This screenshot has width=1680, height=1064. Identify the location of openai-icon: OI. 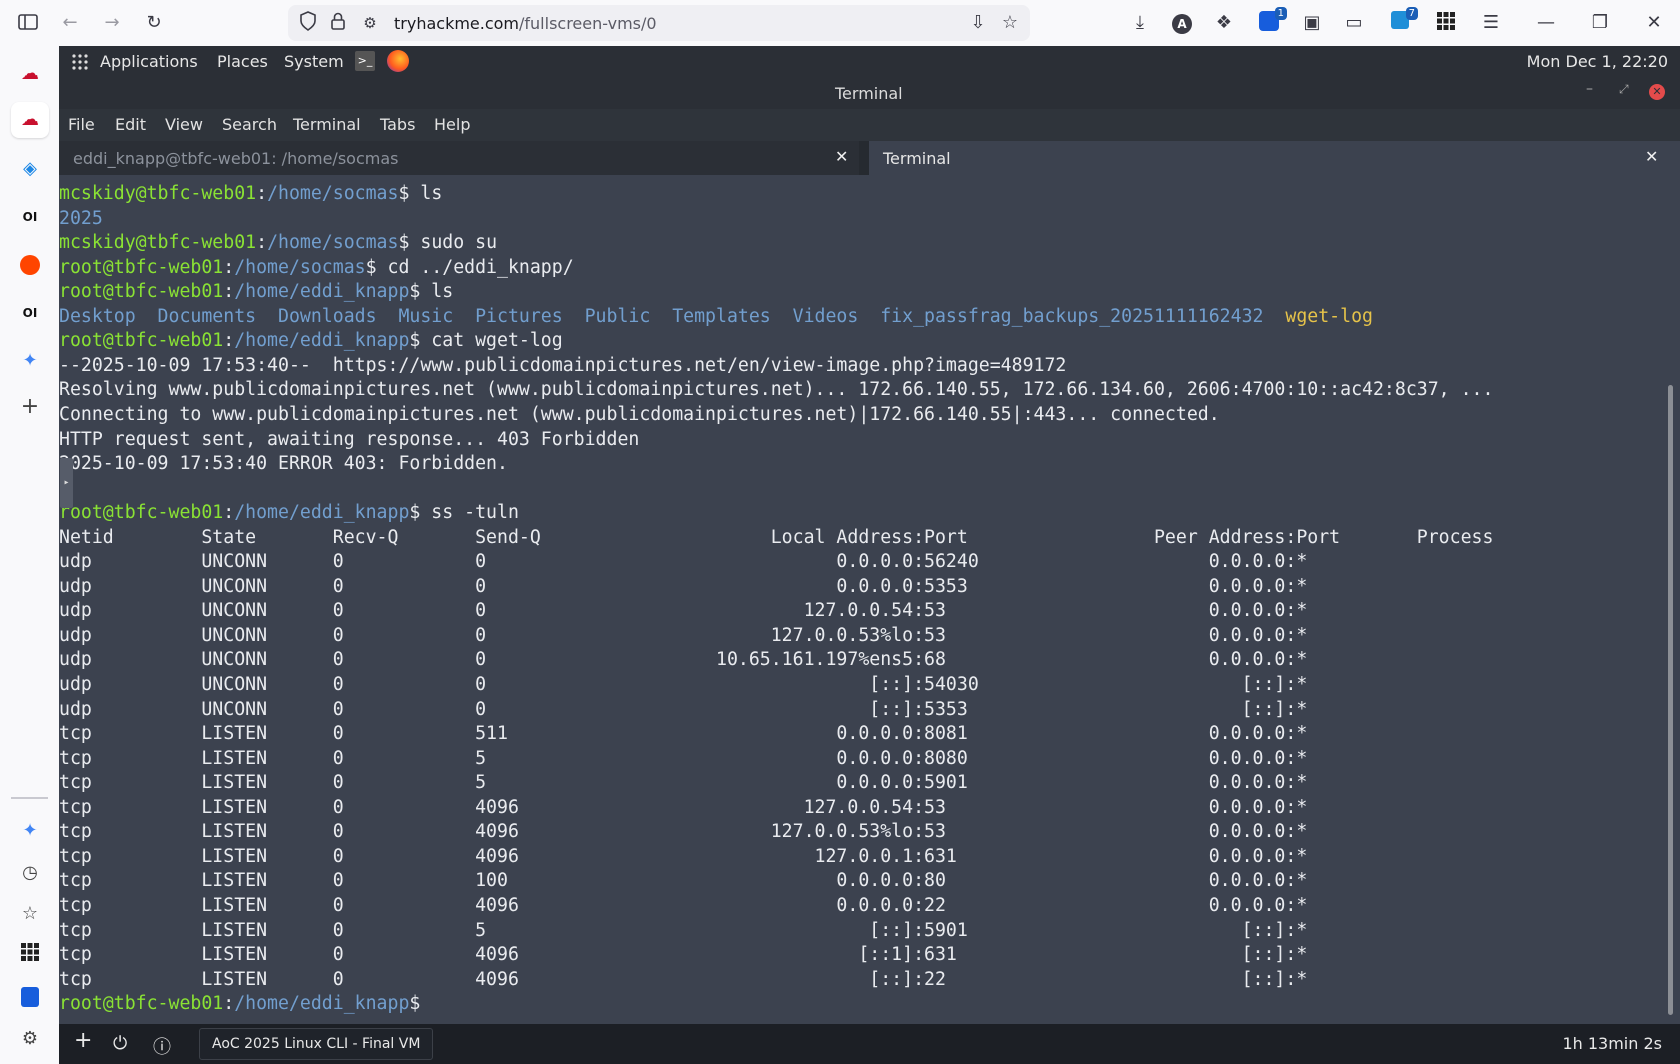
(30, 217).